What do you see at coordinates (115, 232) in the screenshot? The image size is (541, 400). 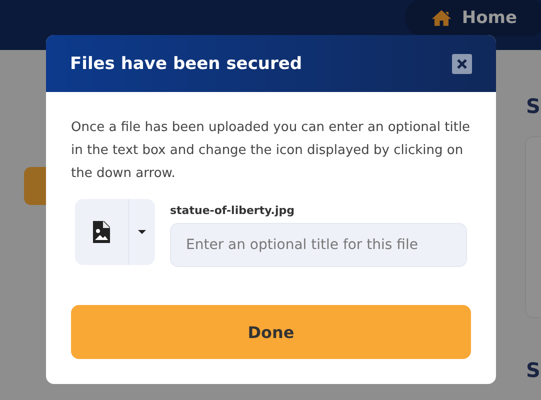 I see `icon-picker` at bounding box center [115, 232].